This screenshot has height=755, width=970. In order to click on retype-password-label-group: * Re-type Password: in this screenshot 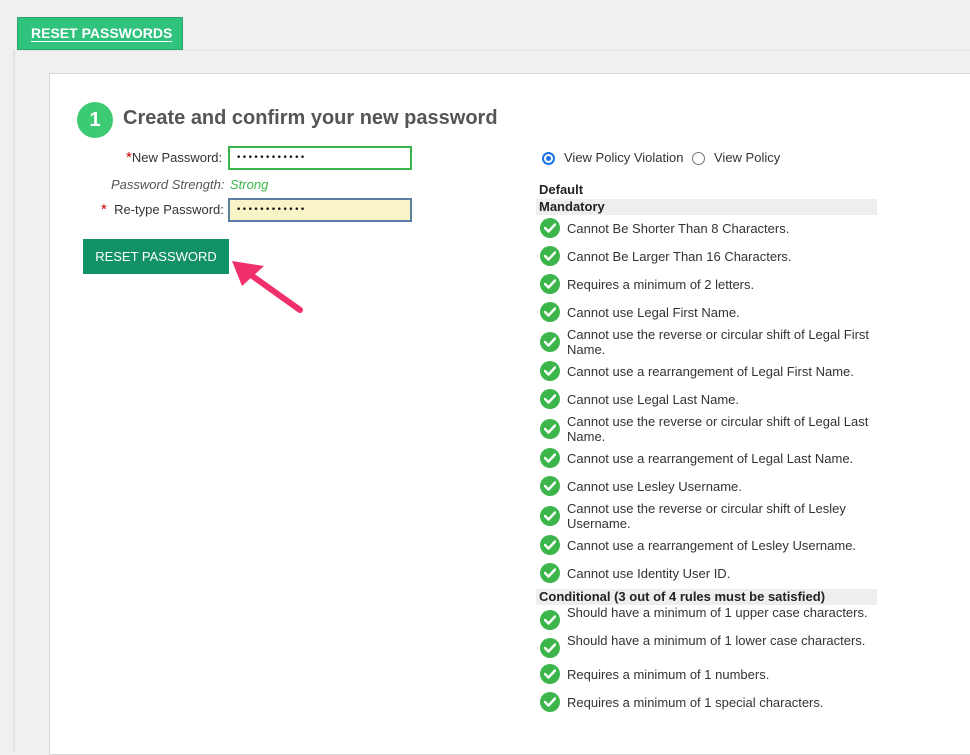, I will do `click(162, 209)`.